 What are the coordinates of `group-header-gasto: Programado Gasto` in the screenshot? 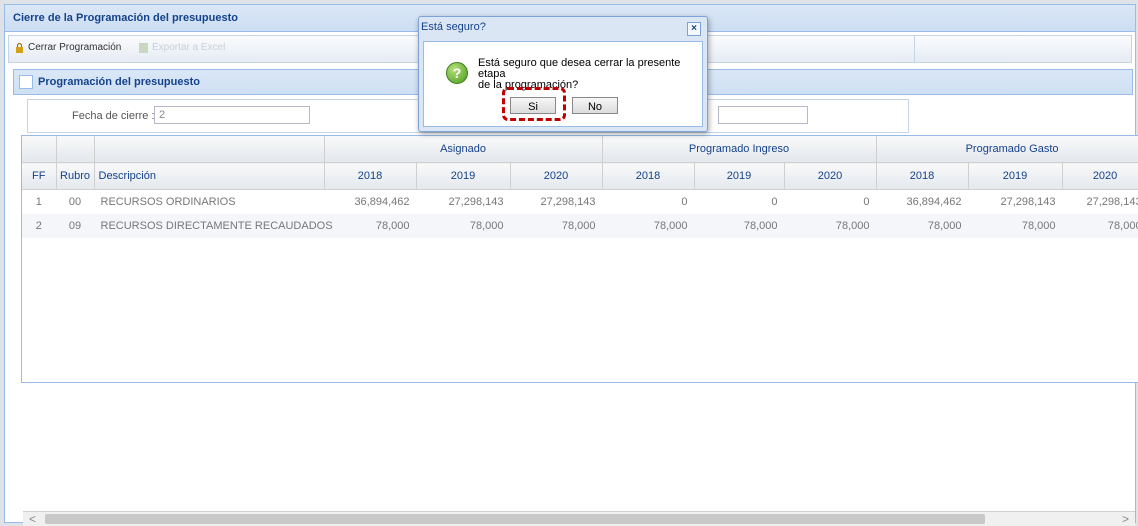 It's located at (1007, 149).